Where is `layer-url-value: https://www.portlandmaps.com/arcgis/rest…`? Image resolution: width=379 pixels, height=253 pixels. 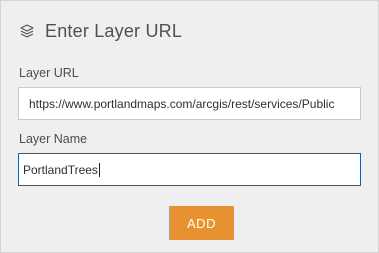 layer-url-value: https://www.portlandmaps.com/arcgis/rest… is located at coordinates (182, 103).